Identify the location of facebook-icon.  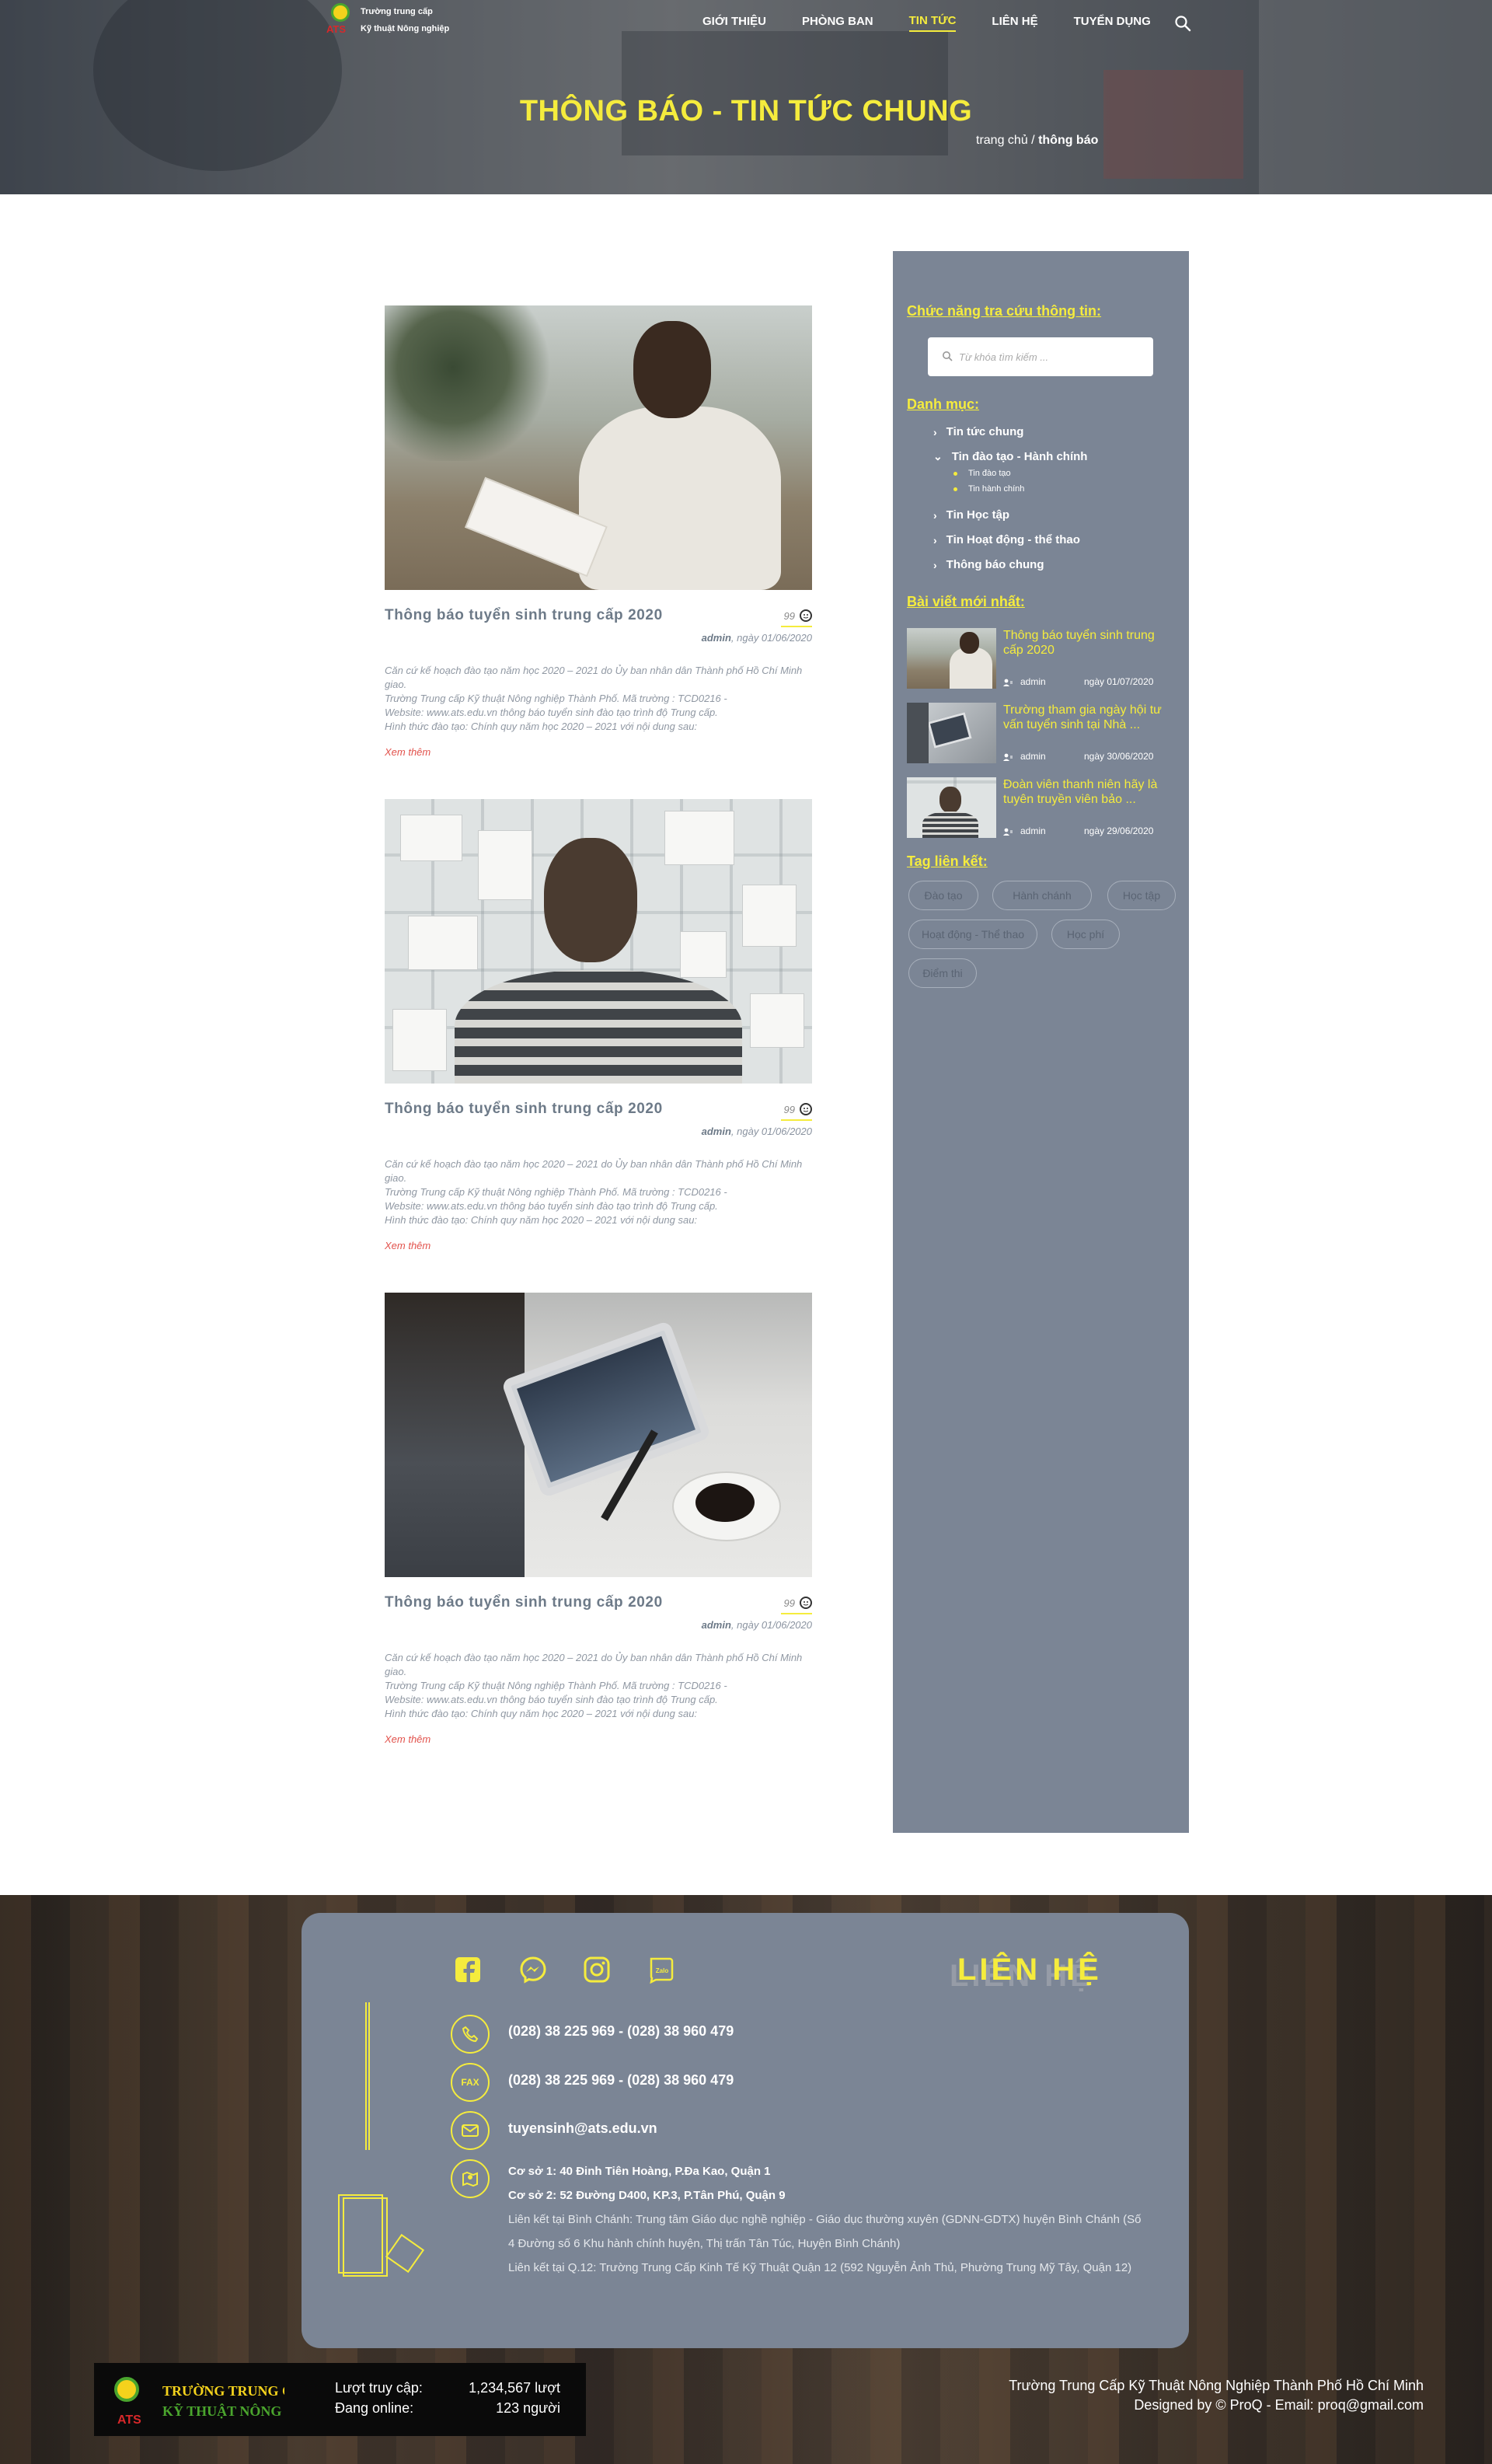
(468, 1970).